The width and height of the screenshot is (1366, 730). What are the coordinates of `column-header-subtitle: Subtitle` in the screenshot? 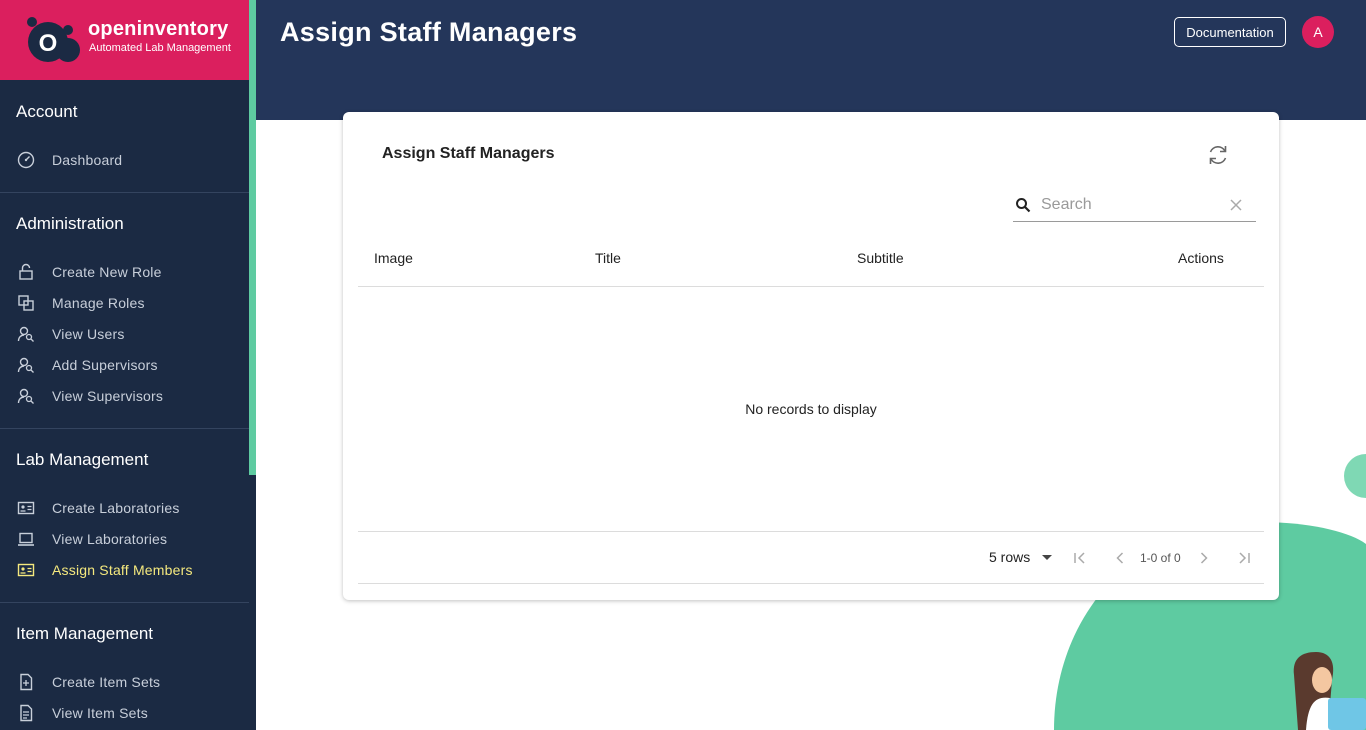 It's located at (880, 258).